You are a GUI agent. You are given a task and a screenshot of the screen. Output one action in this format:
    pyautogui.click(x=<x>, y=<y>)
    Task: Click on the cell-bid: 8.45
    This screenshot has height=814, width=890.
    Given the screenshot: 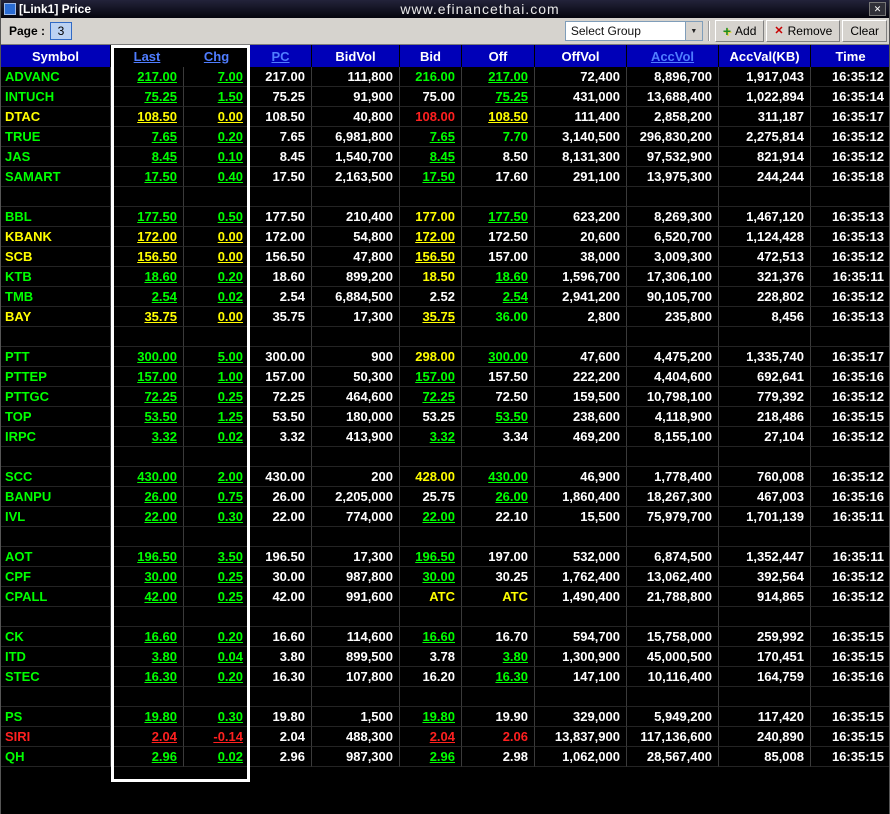 What is the action you would take?
    pyautogui.click(x=431, y=157)
    